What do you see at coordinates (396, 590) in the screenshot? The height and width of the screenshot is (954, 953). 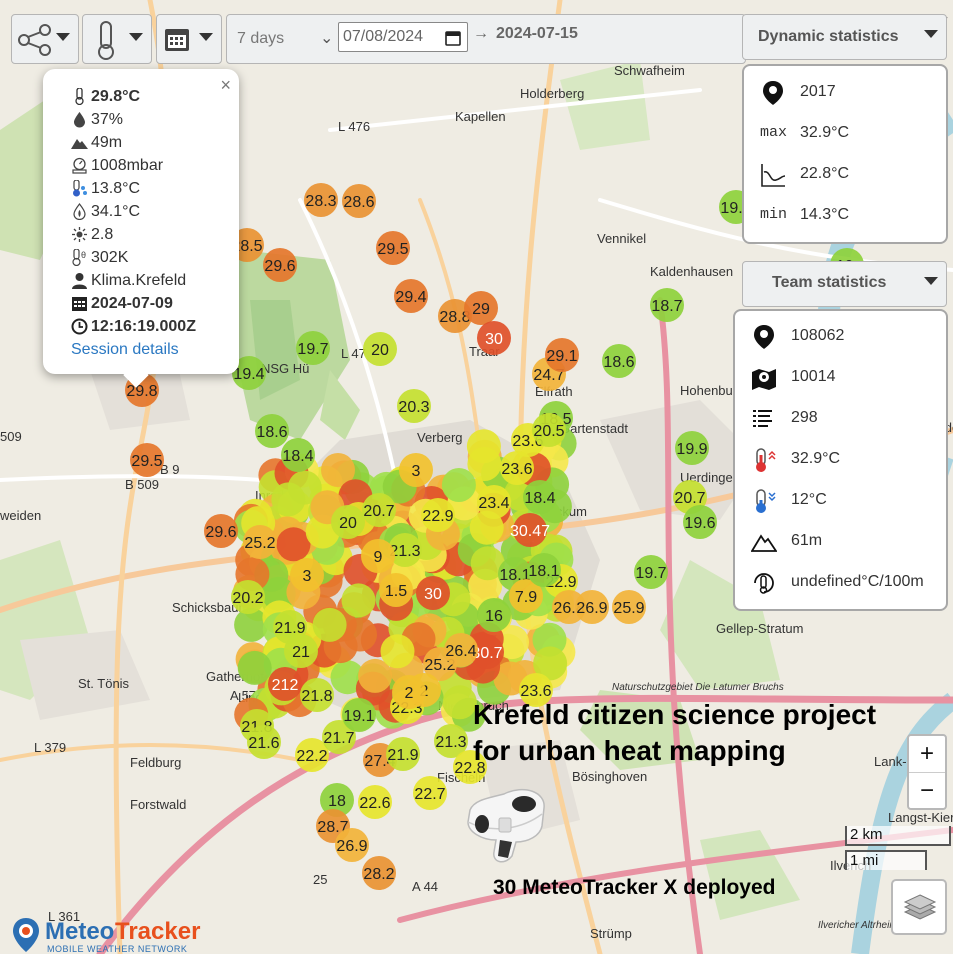 I see `temperature-marker: 1.5` at bounding box center [396, 590].